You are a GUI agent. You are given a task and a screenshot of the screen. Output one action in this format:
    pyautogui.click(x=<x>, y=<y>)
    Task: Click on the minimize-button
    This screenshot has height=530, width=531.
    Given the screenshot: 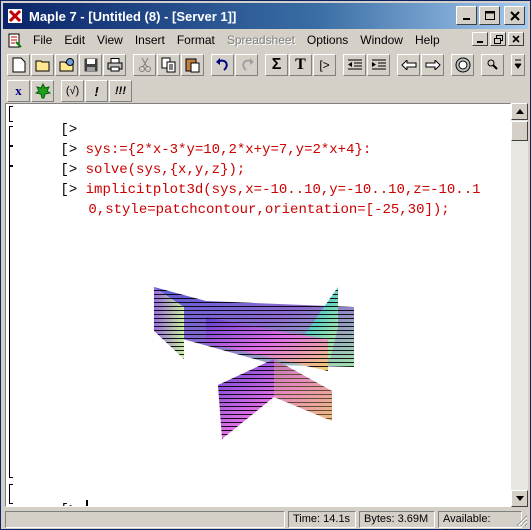 What is the action you would take?
    pyautogui.click(x=466, y=15)
    